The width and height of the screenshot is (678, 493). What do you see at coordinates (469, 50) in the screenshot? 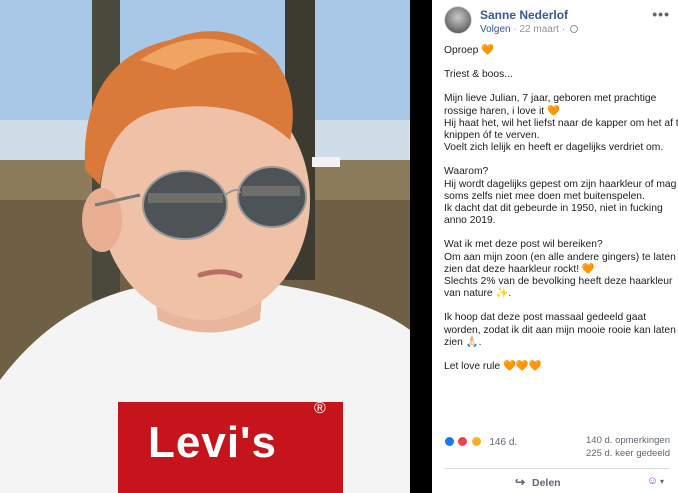
I see `post-line: Oproep 🧡` at bounding box center [469, 50].